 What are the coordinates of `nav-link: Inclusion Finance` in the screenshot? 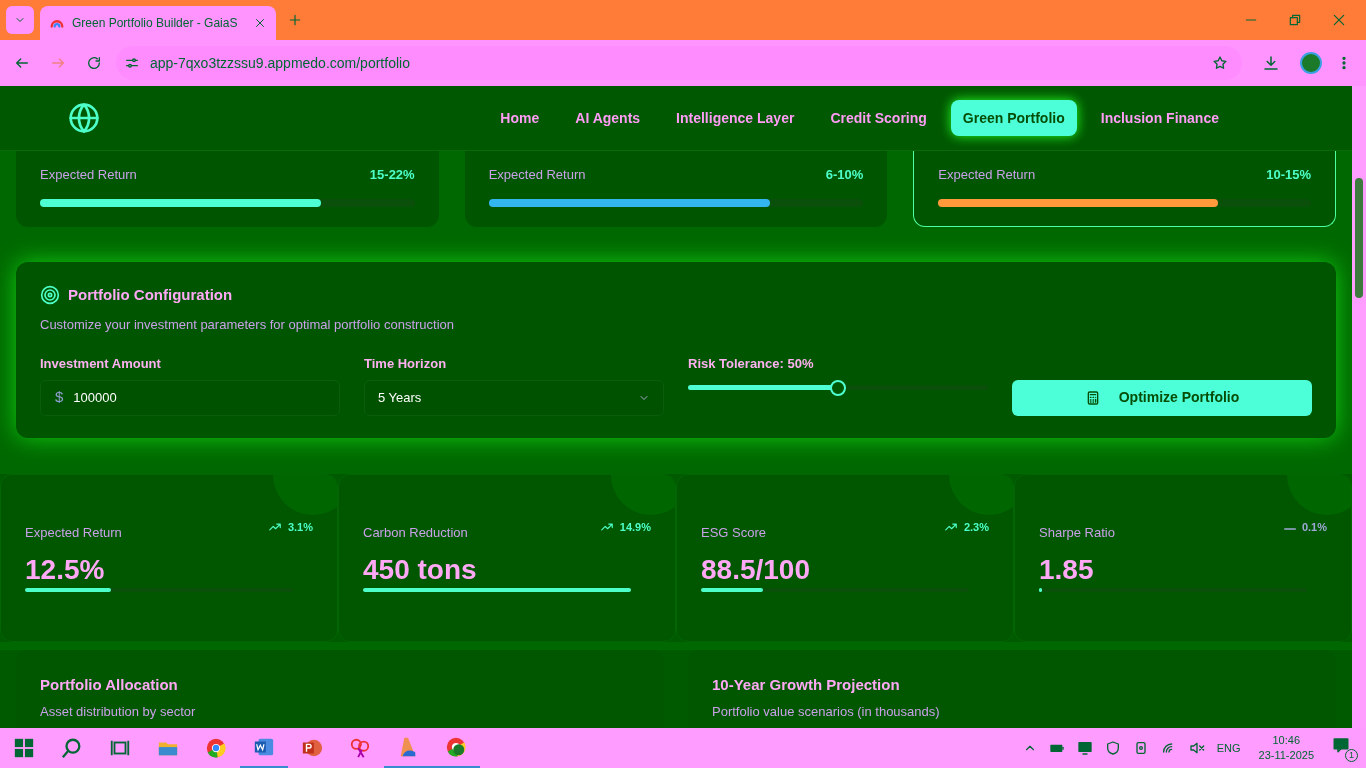 It's located at (1159, 118).